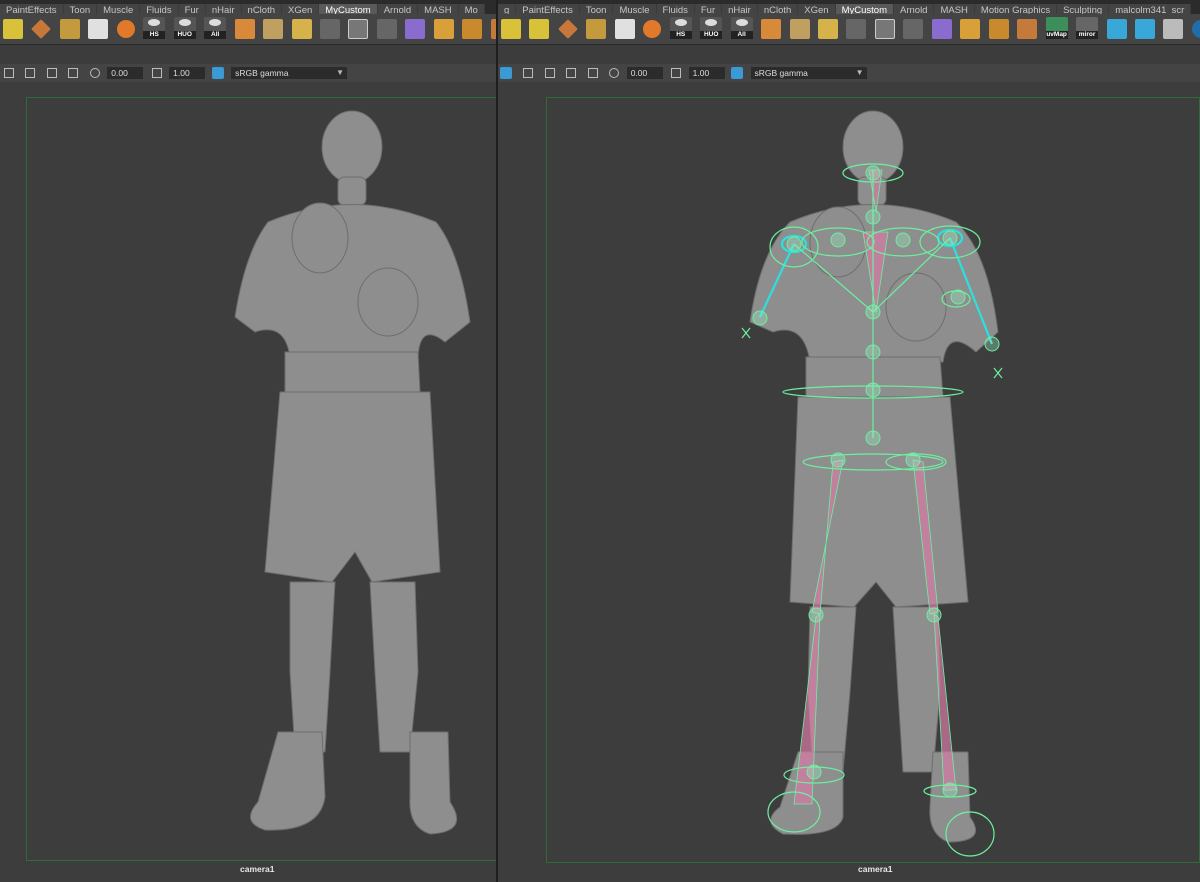  What do you see at coordinates (1195, 29) in the screenshot?
I see `blue-sphere-icon` at bounding box center [1195, 29].